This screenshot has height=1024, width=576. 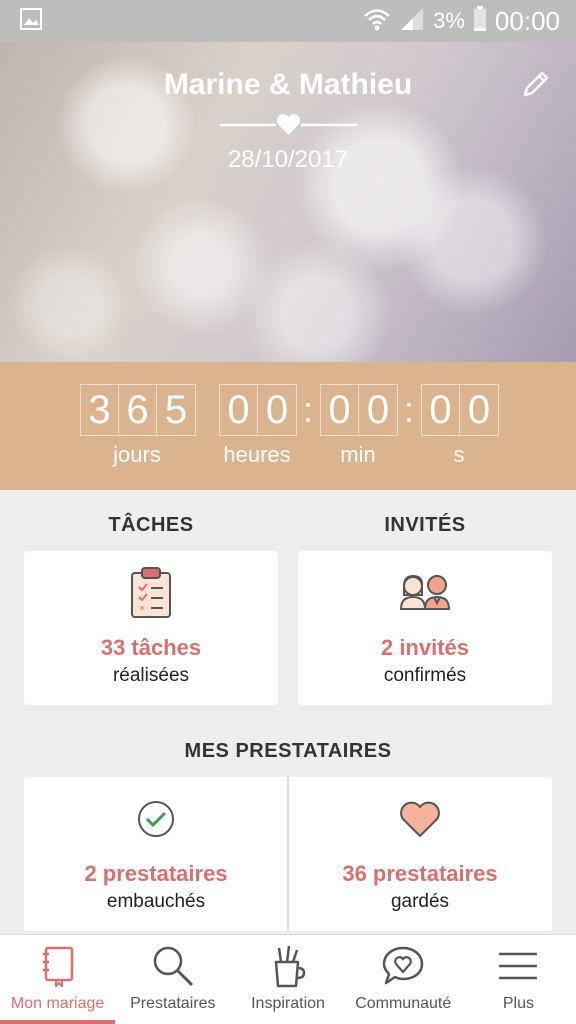 I want to click on nav-prestataires: Prestataires, so click(x=172, y=979).